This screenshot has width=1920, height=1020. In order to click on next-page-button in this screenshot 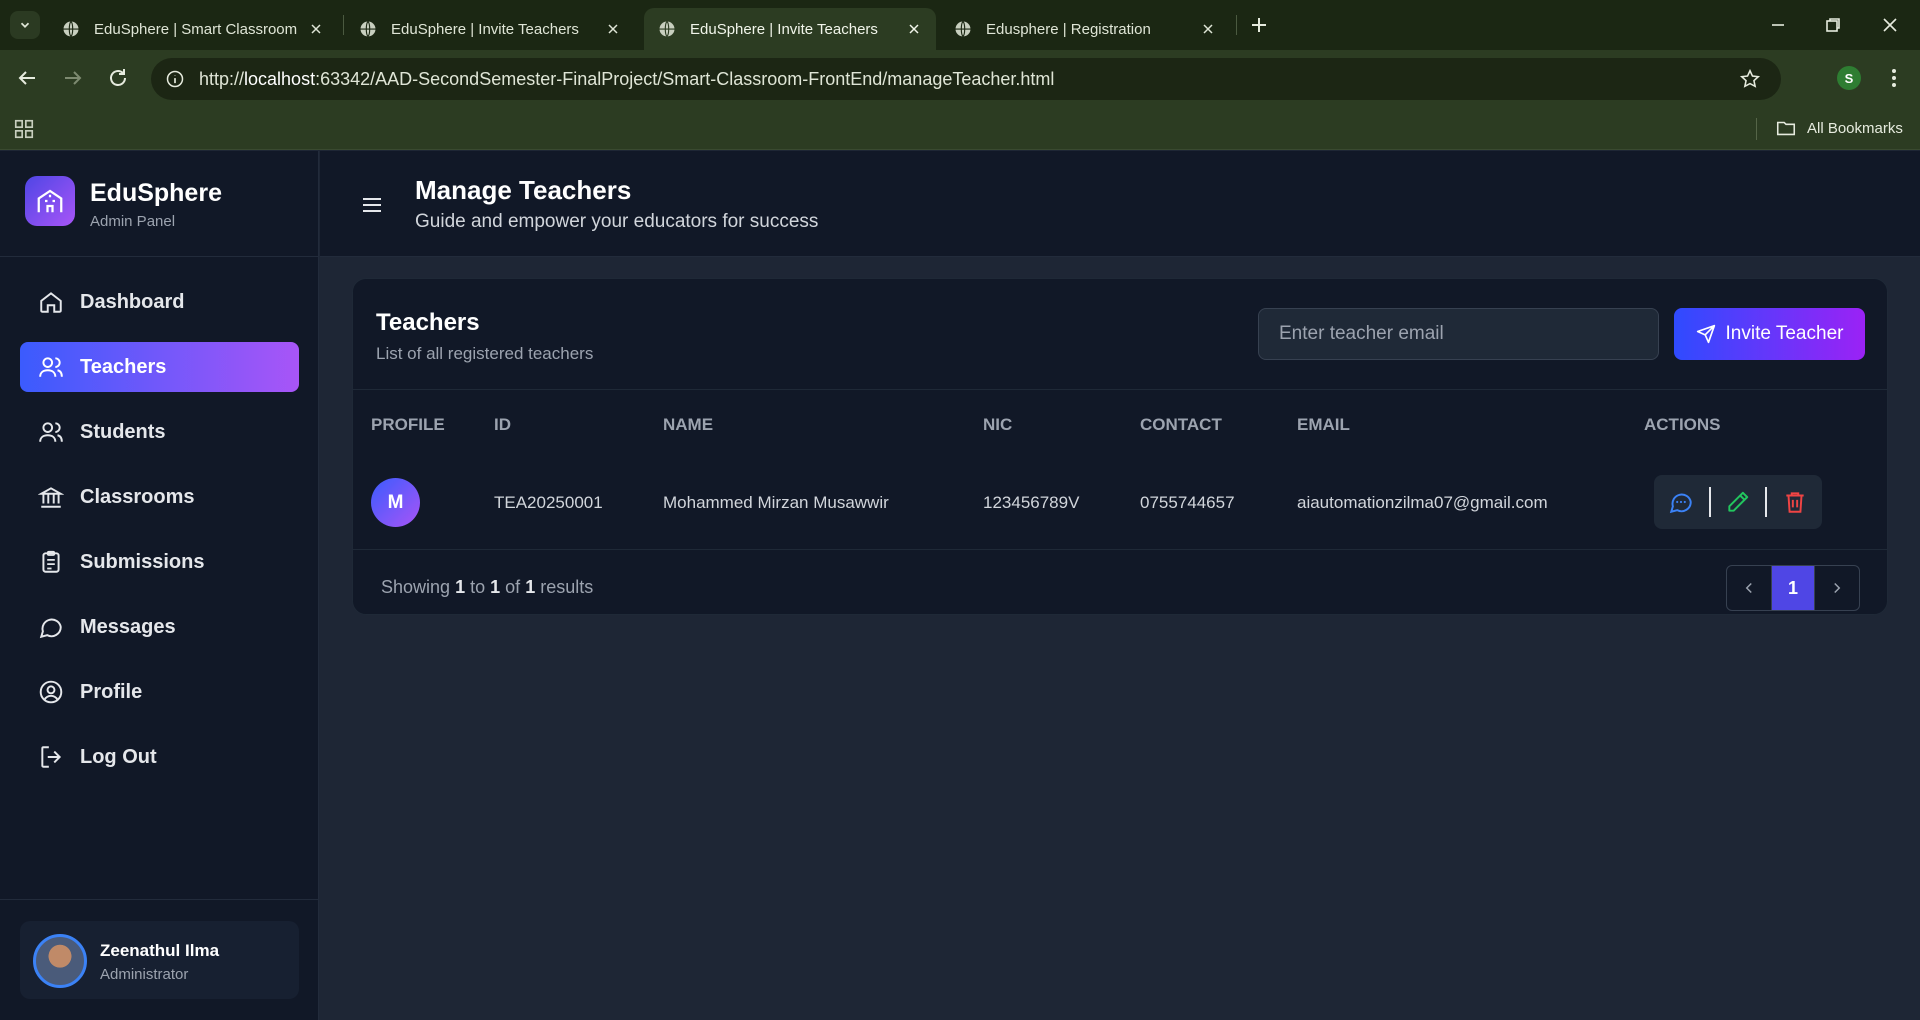, I will do `click(1837, 588)`.